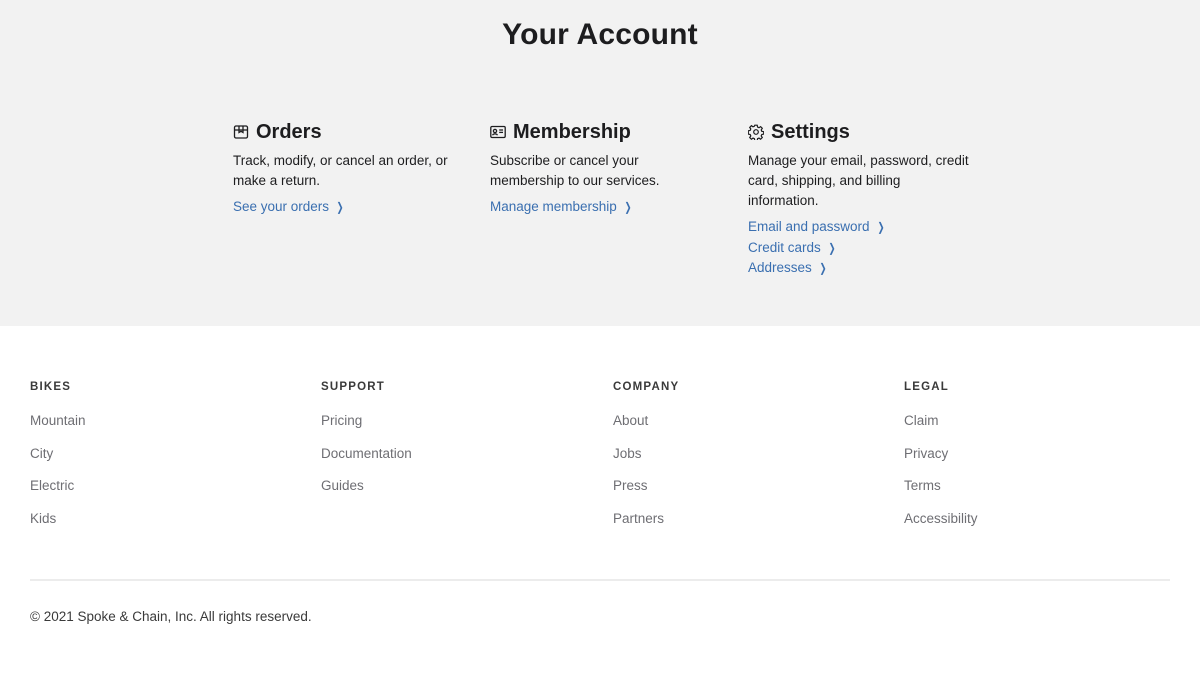 The width and height of the screenshot is (1200, 700). Describe the element at coordinates (600, 34) in the screenshot. I see `page-title: Your Account` at that location.